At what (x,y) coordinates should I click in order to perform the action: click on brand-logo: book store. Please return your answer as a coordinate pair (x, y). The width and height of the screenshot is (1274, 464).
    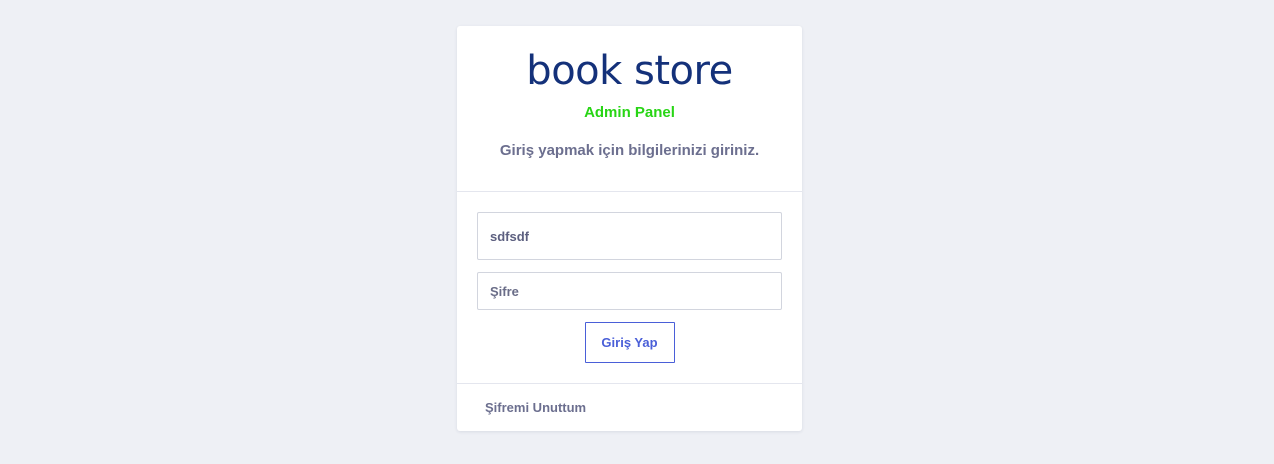
    Looking at the image, I should click on (629, 71).